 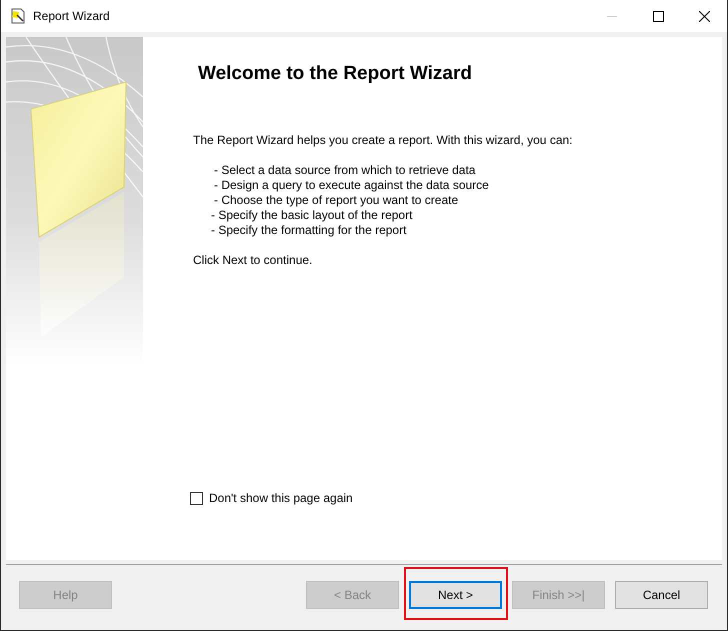 I want to click on list-item: - Select a data source from which to retrieve data, so click(x=345, y=170).